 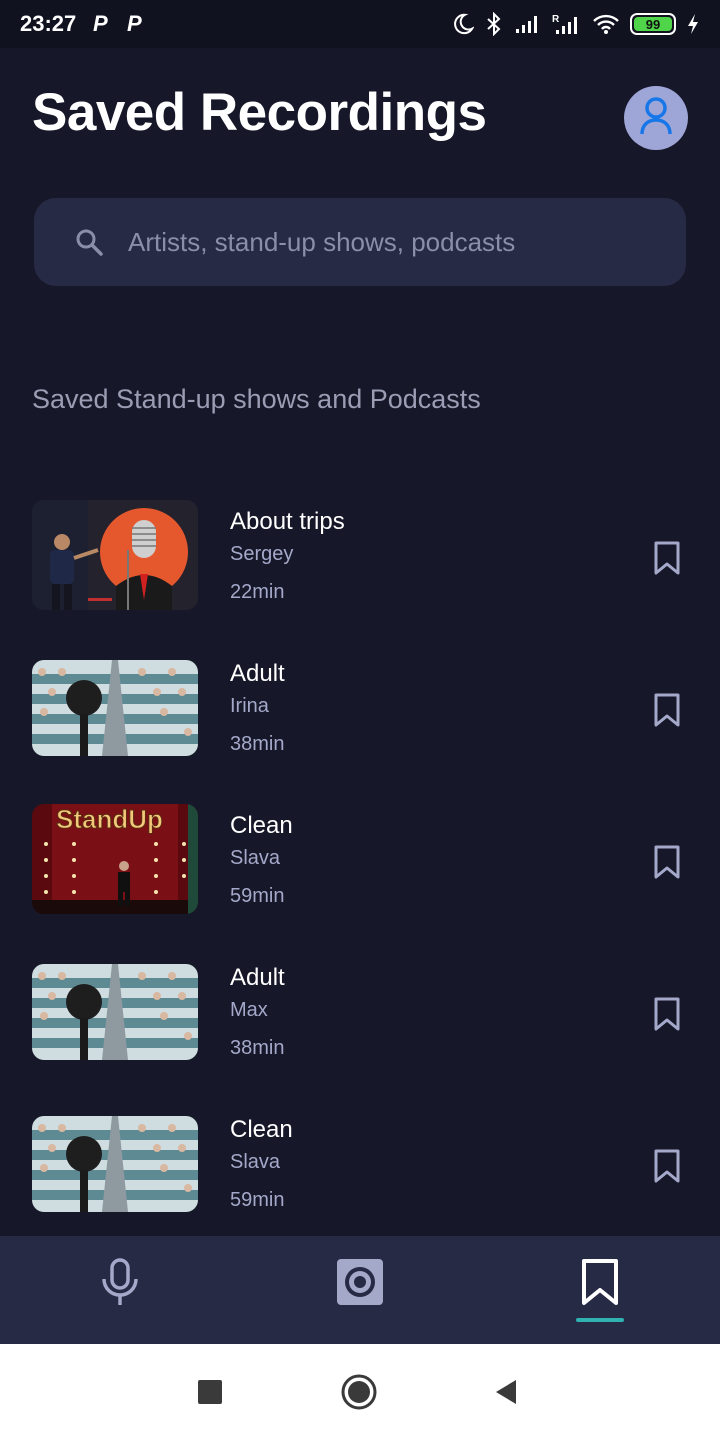 What do you see at coordinates (262, 554) in the screenshot?
I see `recording-author: Sergey` at bounding box center [262, 554].